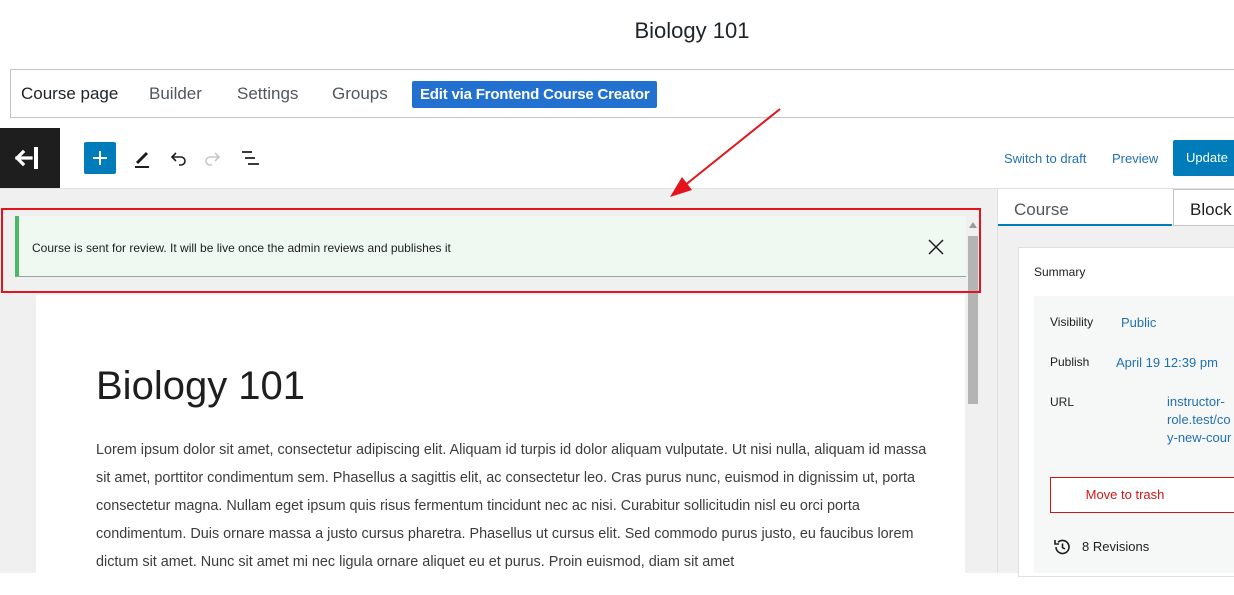 This screenshot has height=595, width=1234. Describe the element at coordinates (973, 320) in the screenshot. I see `scrollbar-thumb` at that location.